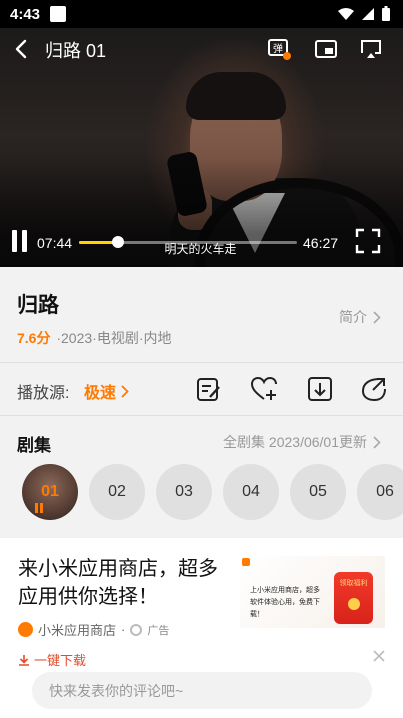 This screenshot has width=403, height=718. I want to click on favorite-add-icon, so click(264, 389).